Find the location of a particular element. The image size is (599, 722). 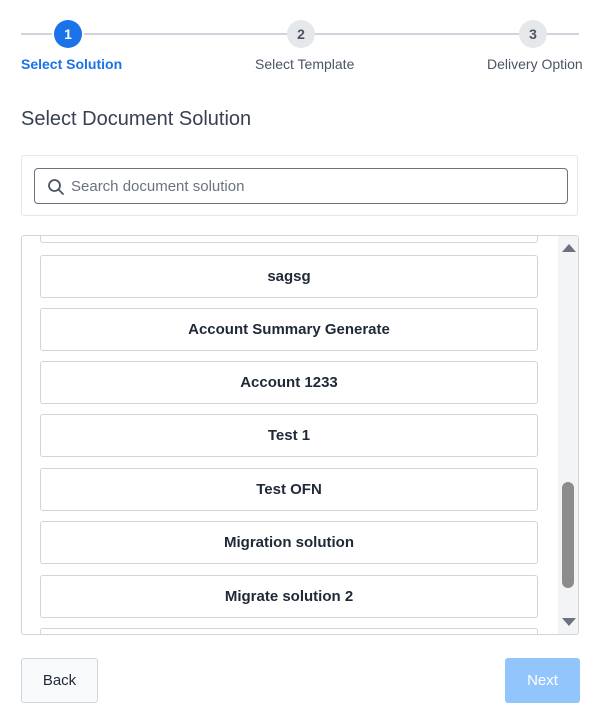

list-item: sagsg is located at coordinates (289, 276).